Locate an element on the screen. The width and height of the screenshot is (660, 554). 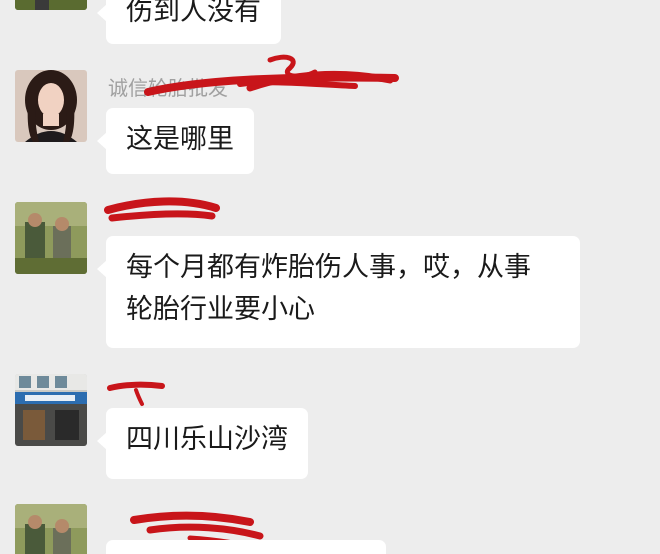
message-bubble: 这是哪里 is located at coordinates (175, 141).